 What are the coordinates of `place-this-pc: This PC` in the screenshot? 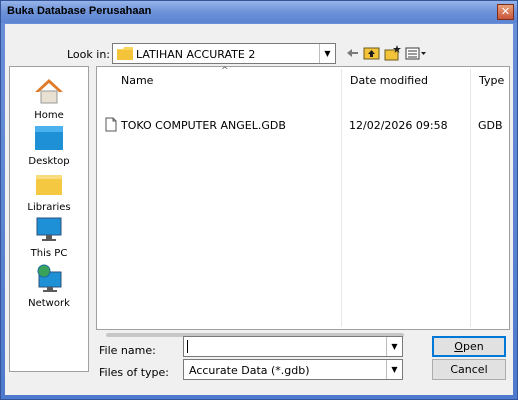 It's located at (49, 238).